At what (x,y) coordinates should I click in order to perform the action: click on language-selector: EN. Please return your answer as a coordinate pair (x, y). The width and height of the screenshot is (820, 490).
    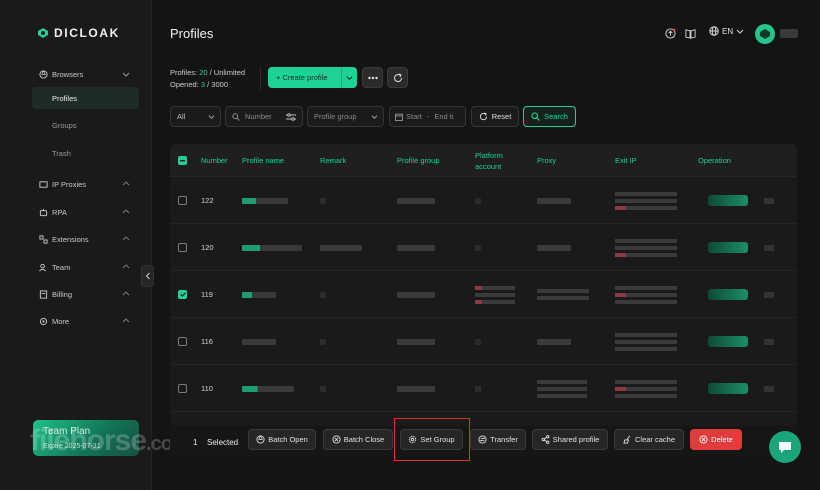
    Looking at the image, I should click on (726, 31).